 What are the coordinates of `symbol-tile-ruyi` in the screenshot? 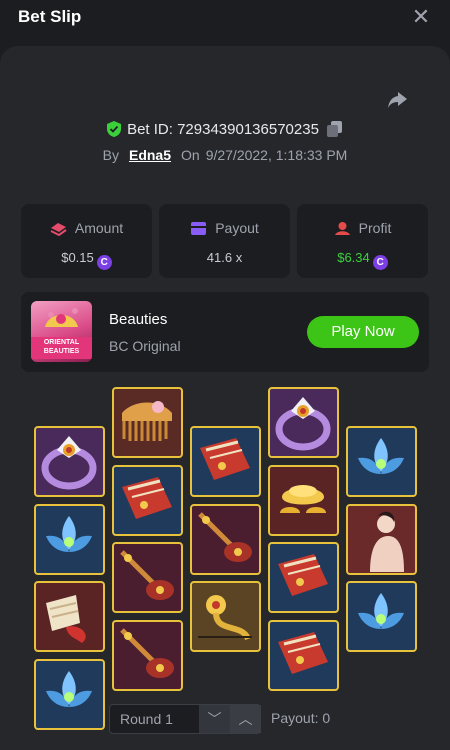 It's located at (225, 616).